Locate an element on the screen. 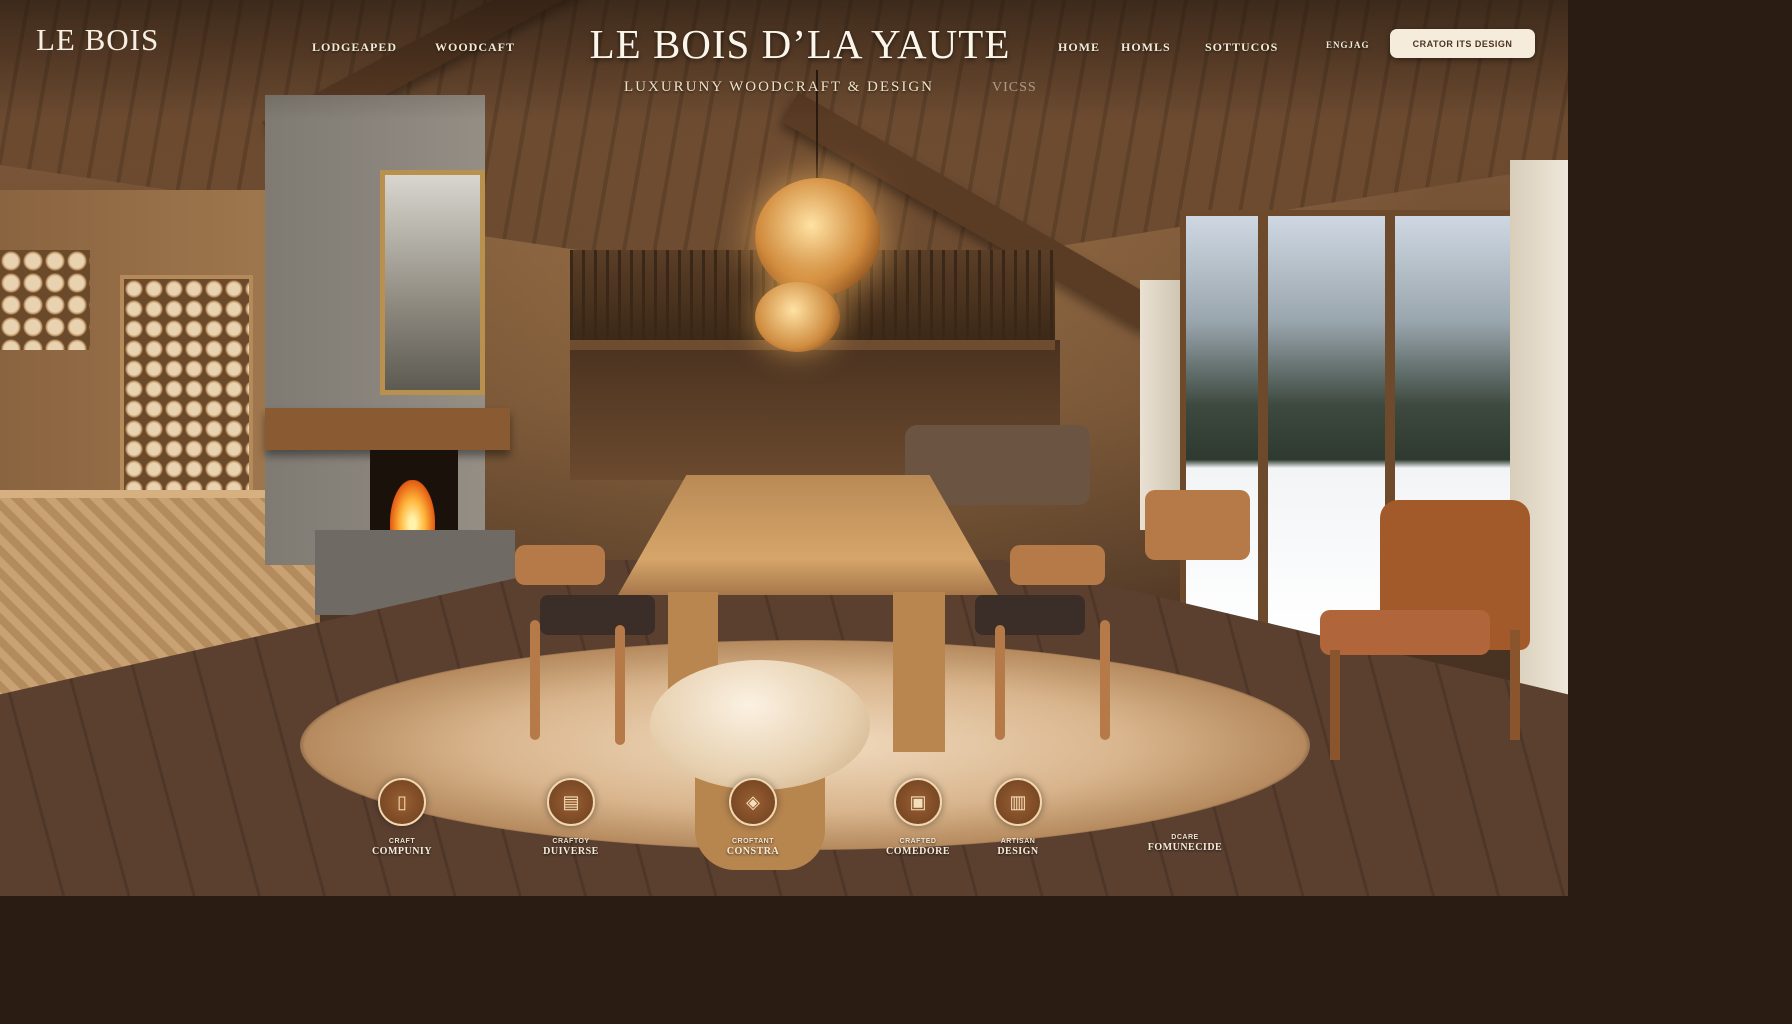 The height and width of the screenshot is (1024, 1792). nav-item-engjag: ENGJAG is located at coordinates (1348, 45).